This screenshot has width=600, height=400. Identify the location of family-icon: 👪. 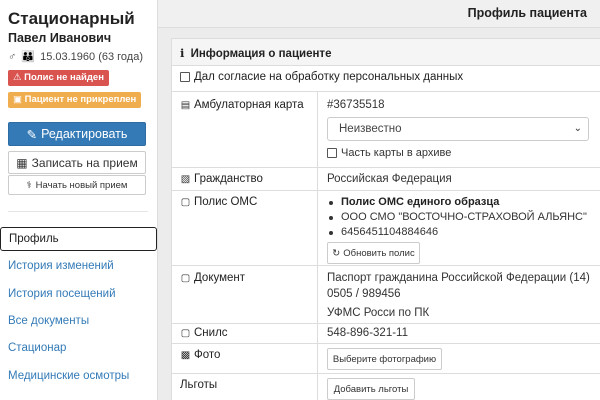
(28, 57).